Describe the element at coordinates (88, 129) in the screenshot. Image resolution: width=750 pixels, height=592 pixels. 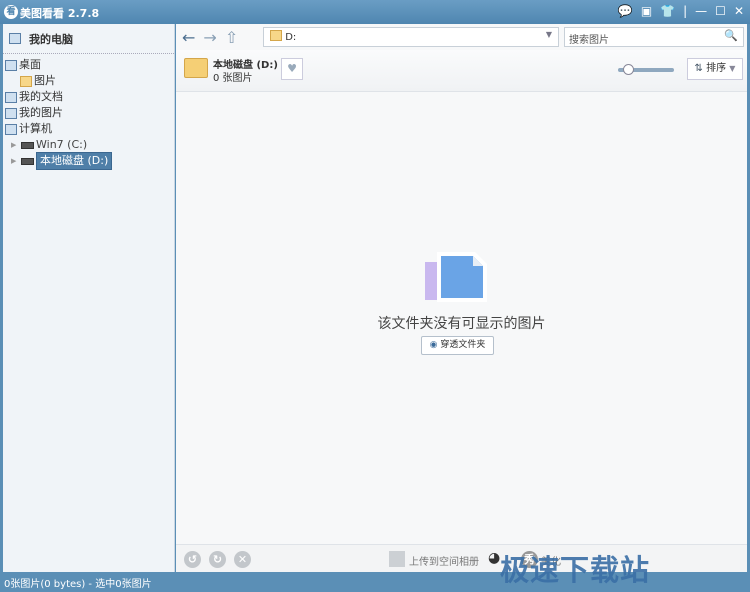
I see `sidebar-item-computer: 计算机` at that location.